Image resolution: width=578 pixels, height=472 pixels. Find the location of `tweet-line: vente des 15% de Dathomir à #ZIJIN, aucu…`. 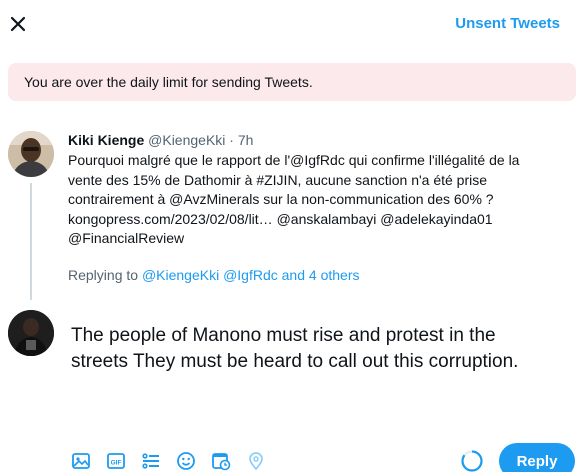

tweet-line: vente des 15% de Dathomir à #ZIJIN, aucu… is located at coordinates (278, 179).